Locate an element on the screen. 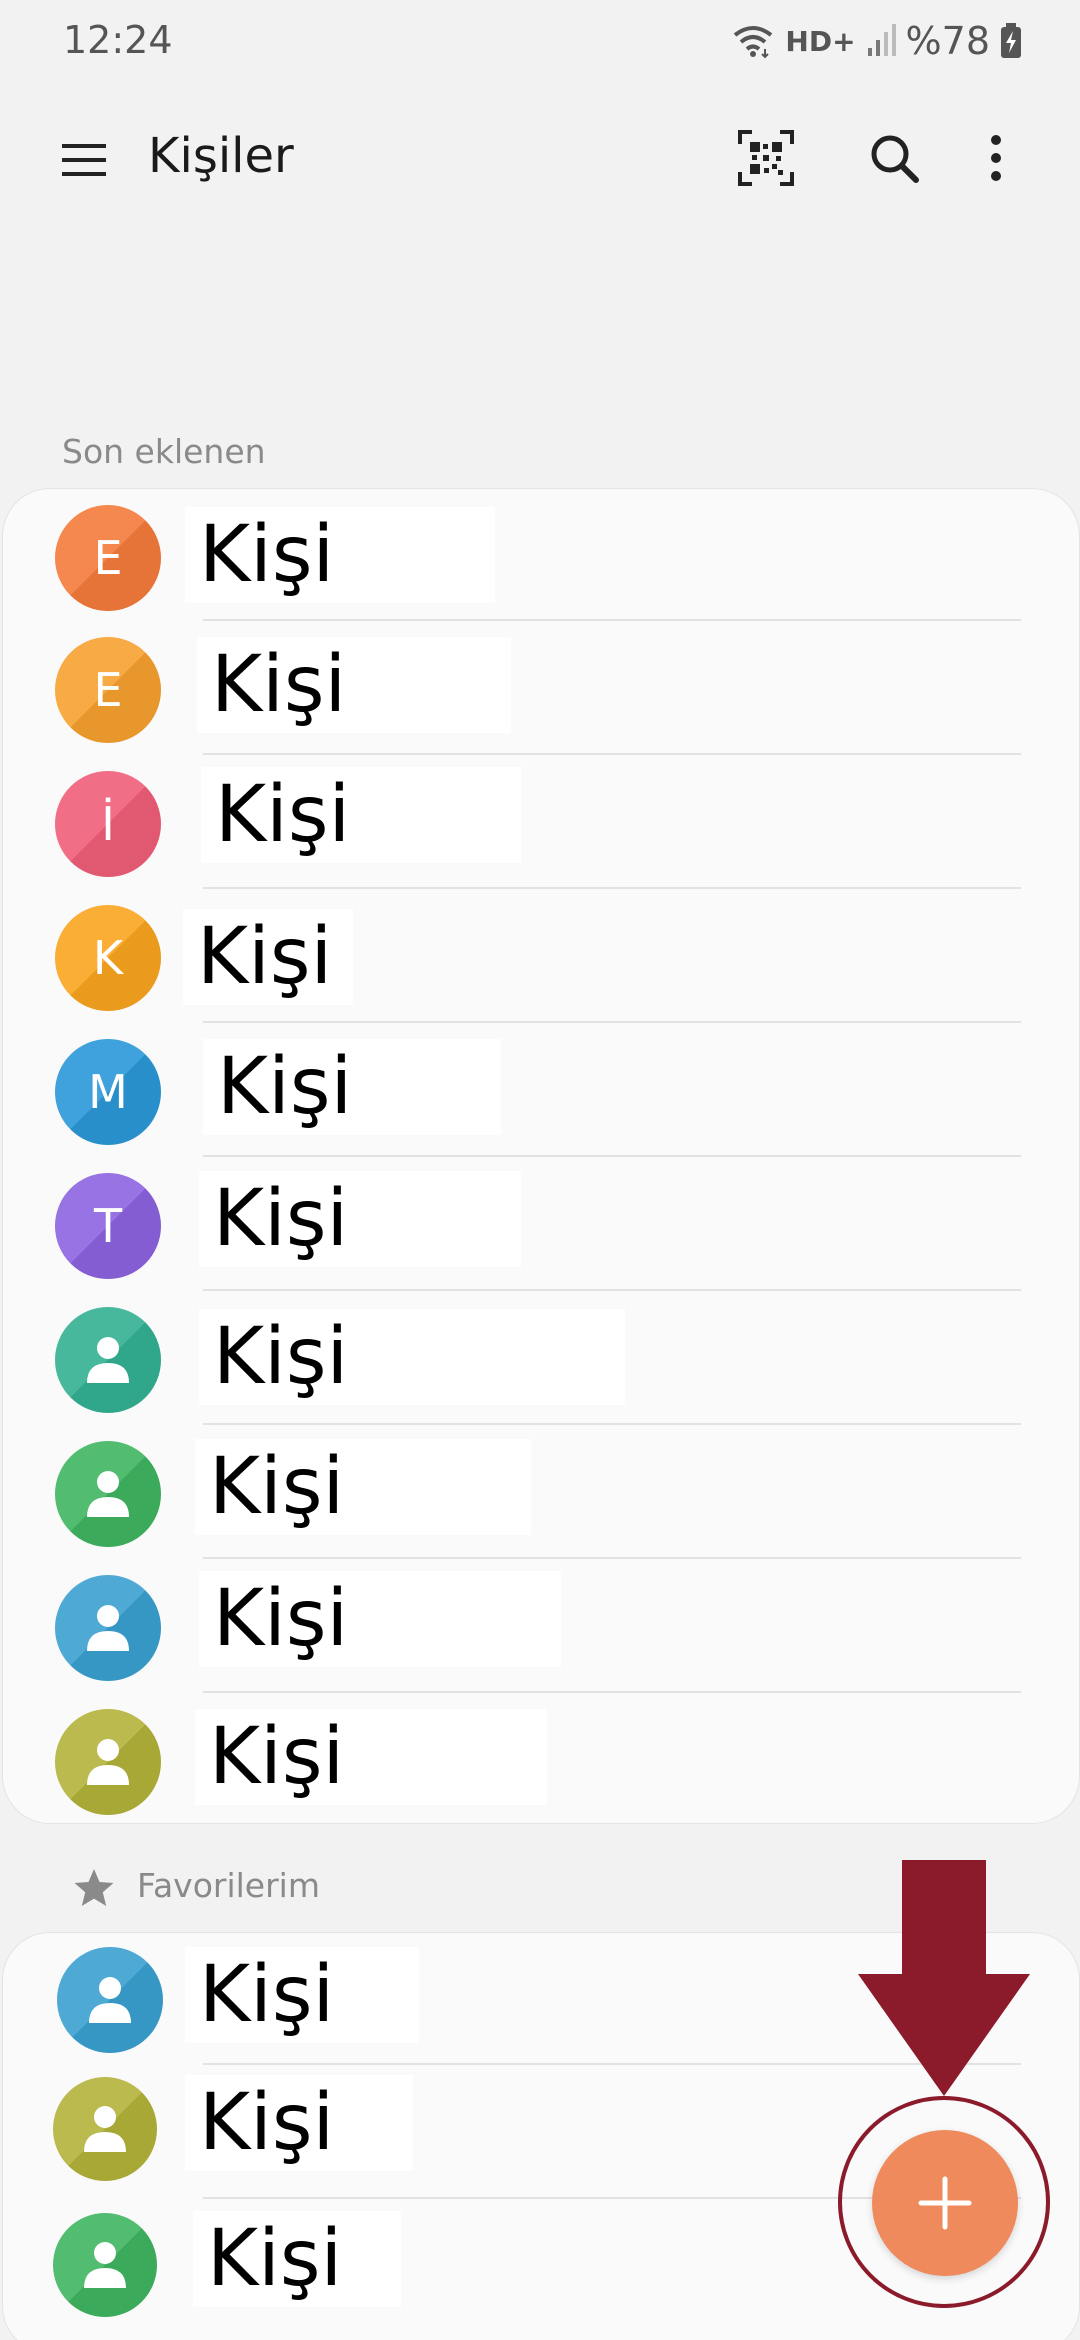  contact-row: İ Kişi is located at coordinates (541, 824).